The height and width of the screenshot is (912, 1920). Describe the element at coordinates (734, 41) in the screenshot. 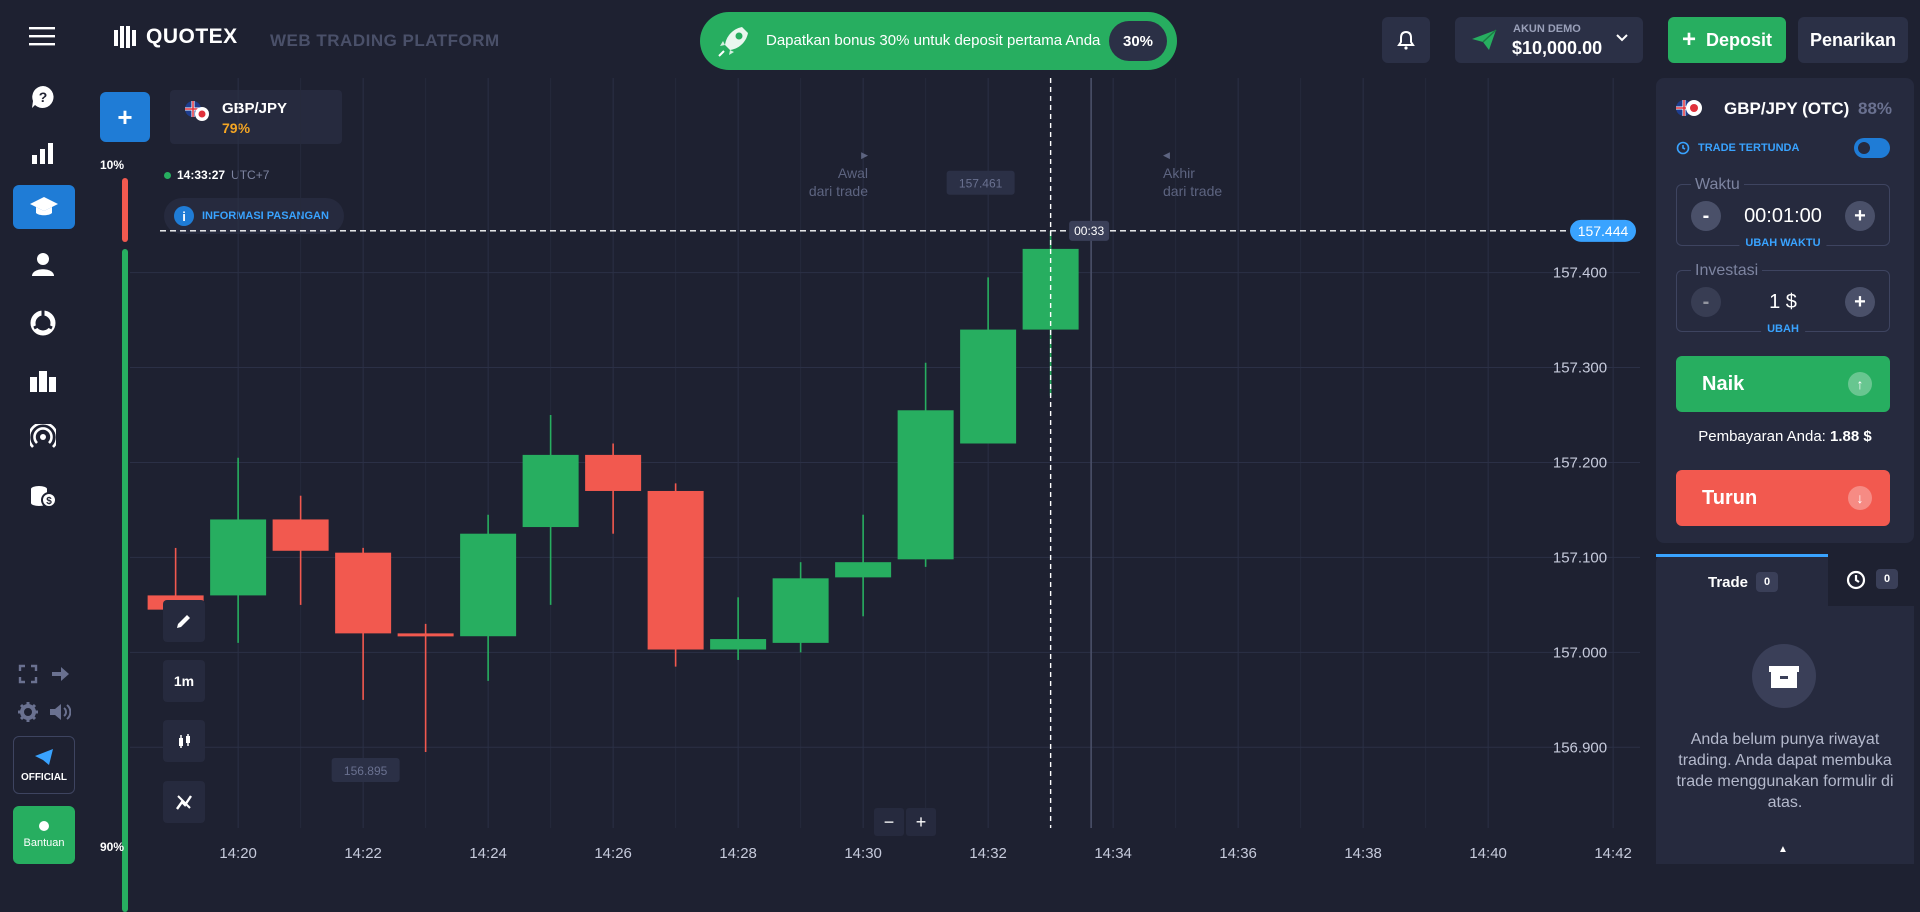

I see `rocket-icon` at that location.